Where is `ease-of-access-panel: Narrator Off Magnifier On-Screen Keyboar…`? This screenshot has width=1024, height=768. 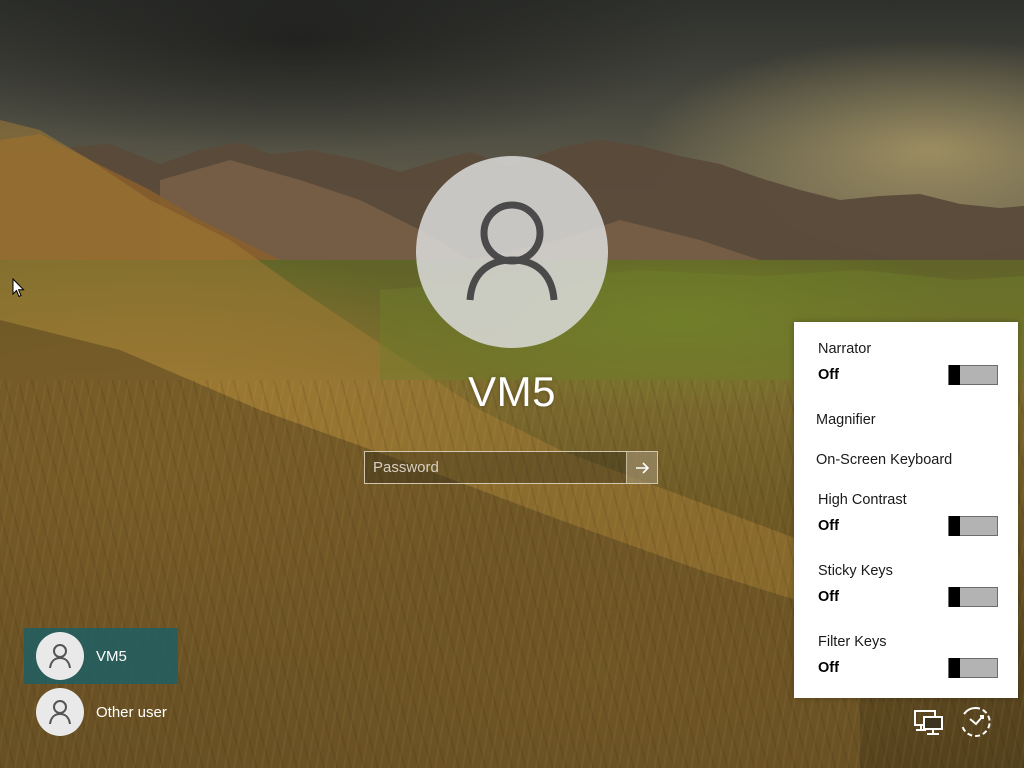
ease-of-access-panel: Narrator Off Magnifier On-Screen Keyboar… is located at coordinates (906, 510).